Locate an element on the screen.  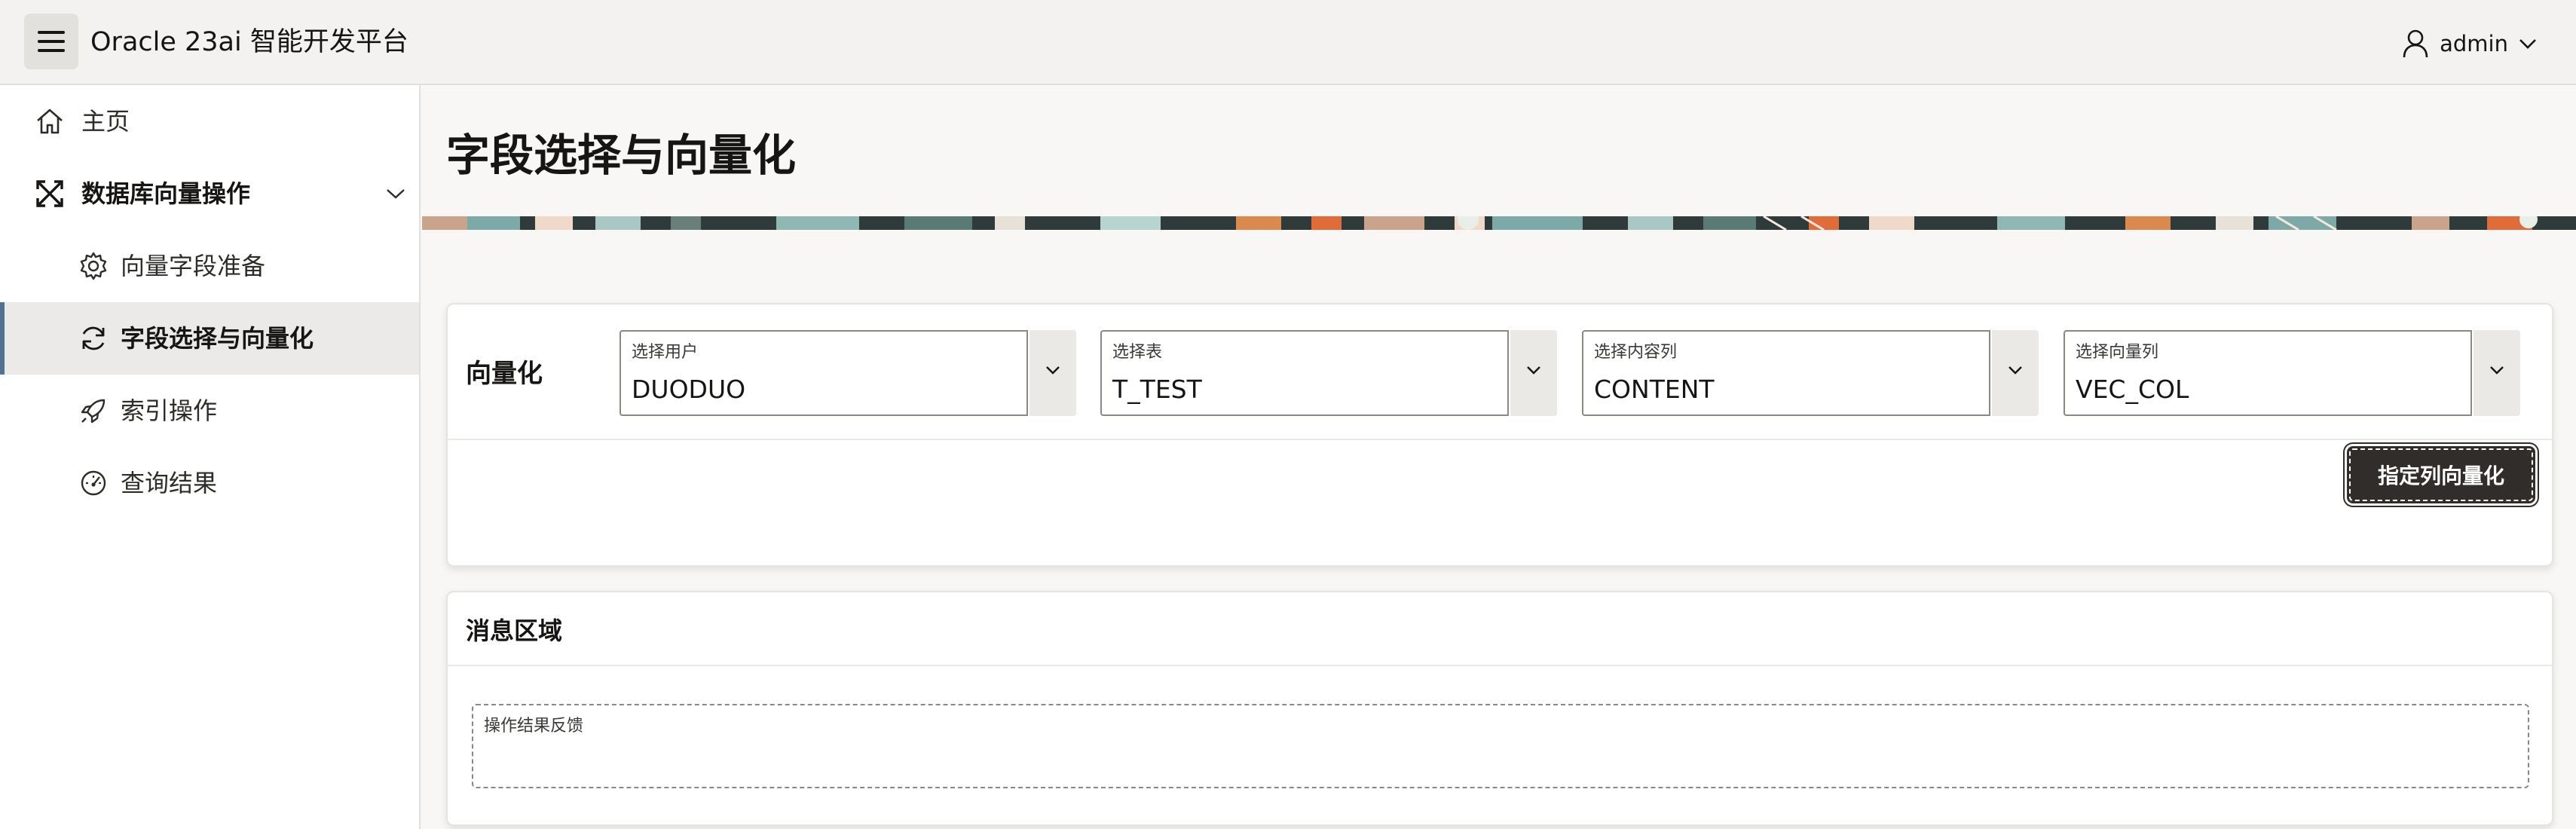
select-value: DUODUO is located at coordinates (689, 389).